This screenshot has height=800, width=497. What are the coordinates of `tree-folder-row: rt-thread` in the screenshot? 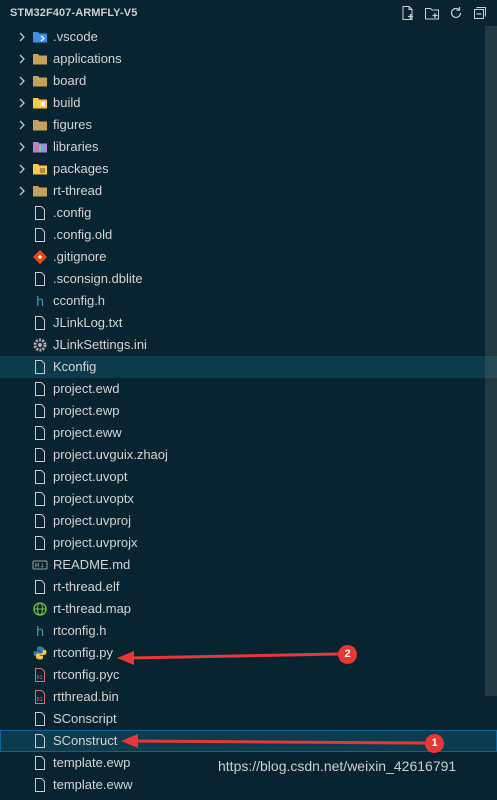 It's located at (248, 191).